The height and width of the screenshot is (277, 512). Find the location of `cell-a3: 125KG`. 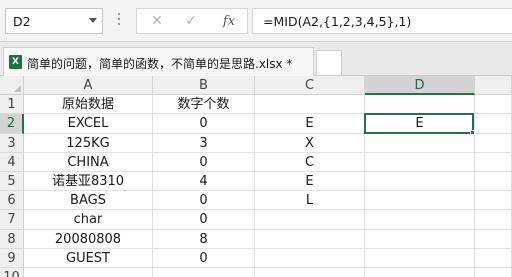

cell-a3: 125KG is located at coordinates (88, 143).